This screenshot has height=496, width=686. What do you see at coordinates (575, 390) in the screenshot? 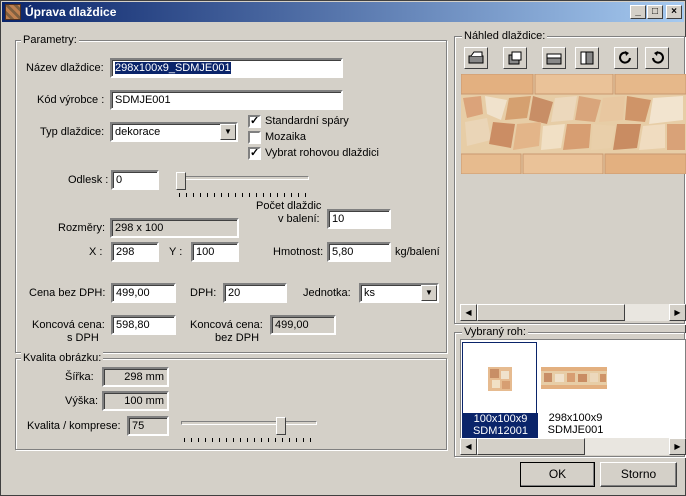
I see `corner-item: 298x100x9 SDMJE001` at bounding box center [575, 390].